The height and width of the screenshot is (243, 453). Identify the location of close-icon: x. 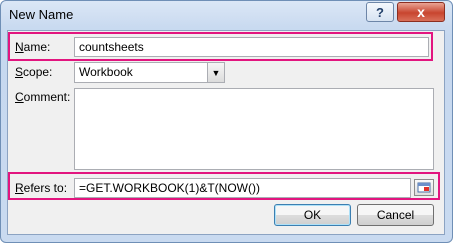
(421, 12).